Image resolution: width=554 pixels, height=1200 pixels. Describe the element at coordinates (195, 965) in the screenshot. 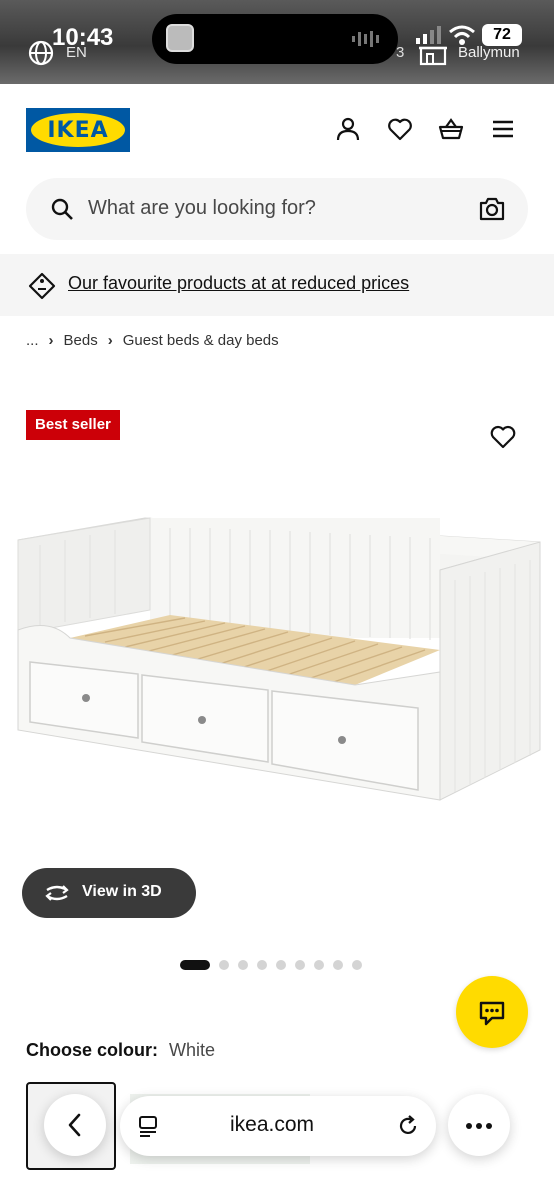

I see `pagination-dot-active` at that location.